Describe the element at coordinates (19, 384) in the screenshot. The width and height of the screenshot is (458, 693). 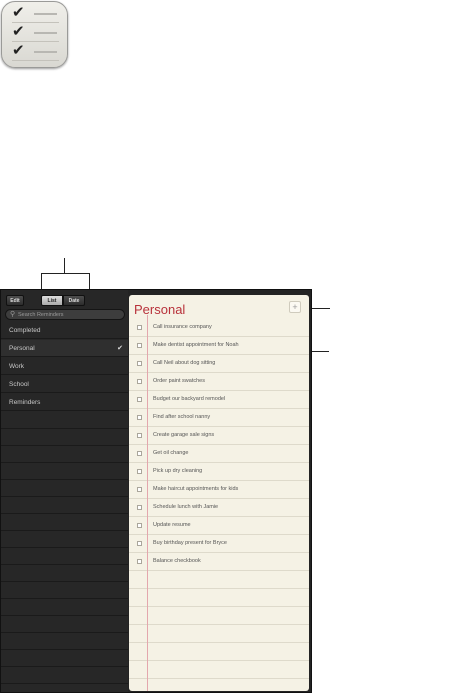
I see `list-item-label: School` at that location.